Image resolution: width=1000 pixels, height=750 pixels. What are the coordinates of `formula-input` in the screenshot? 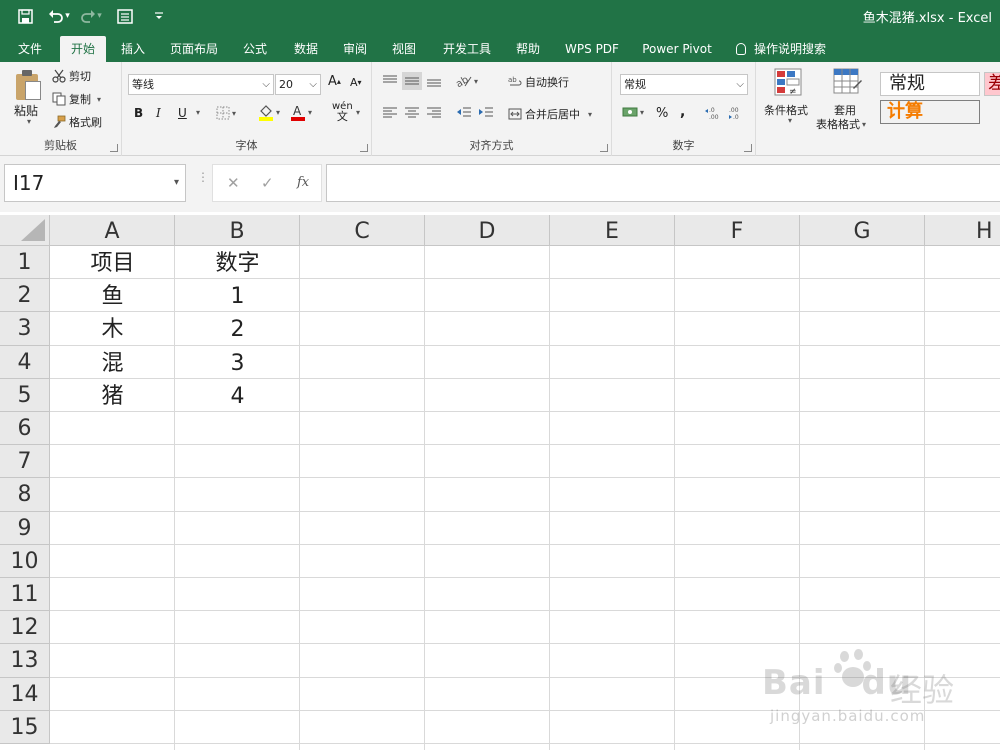 It's located at (663, 183).